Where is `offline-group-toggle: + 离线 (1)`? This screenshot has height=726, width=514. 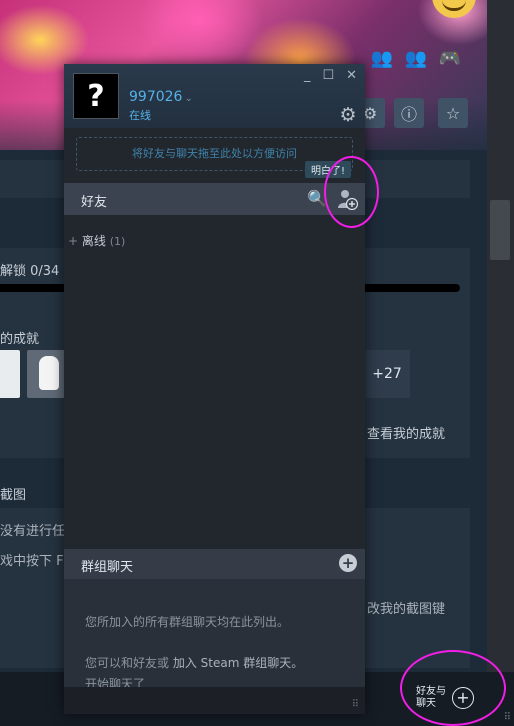 offline-group-toggle: + 离线 (1) is located at coordinates (96, 240).